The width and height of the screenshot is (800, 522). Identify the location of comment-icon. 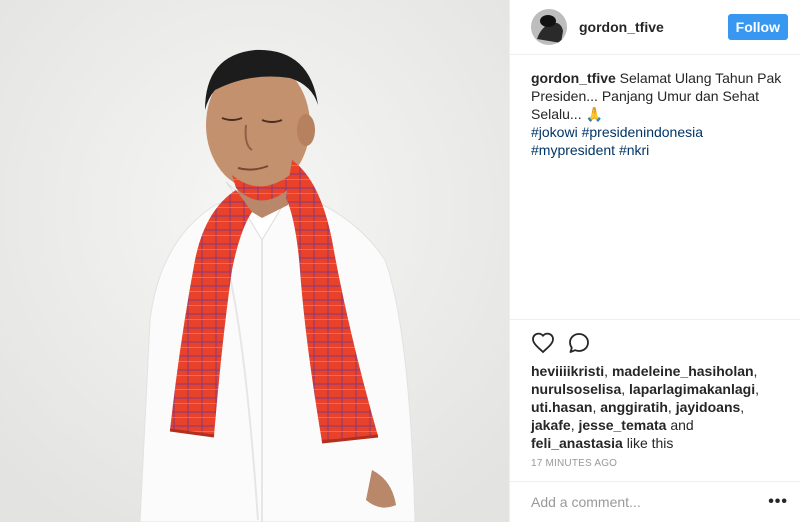
(579, 343).